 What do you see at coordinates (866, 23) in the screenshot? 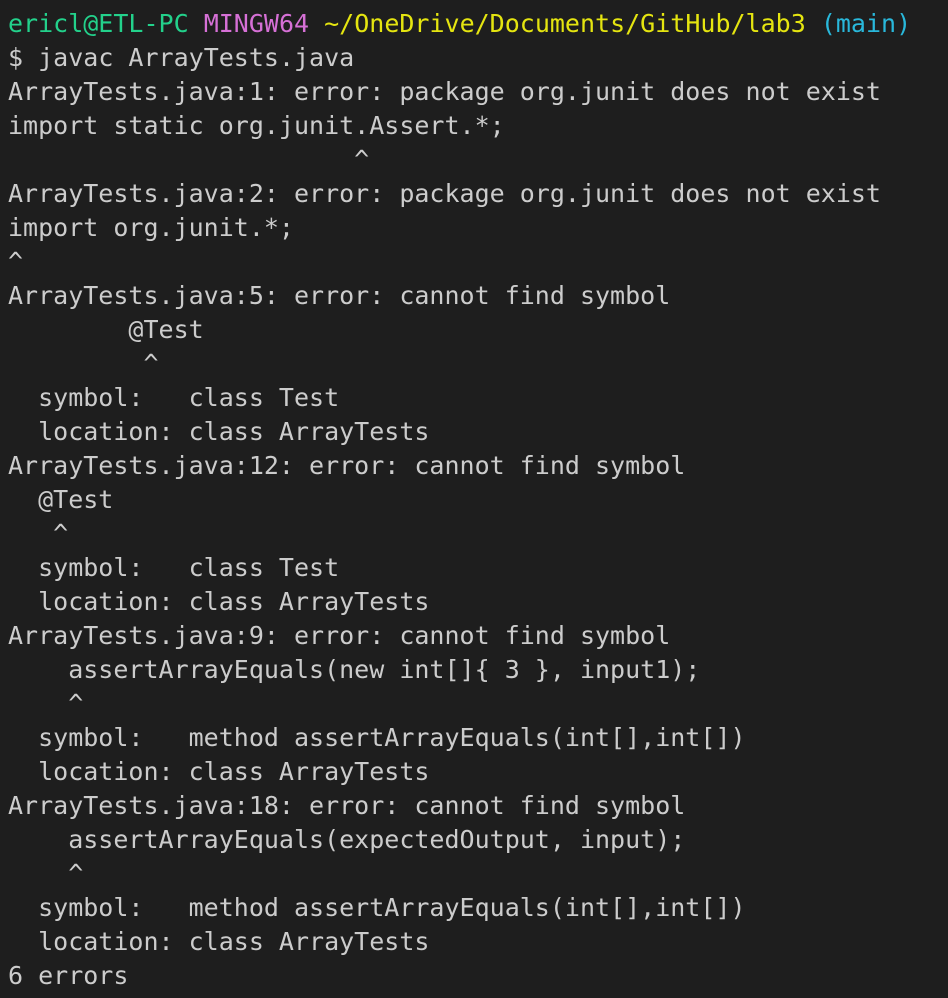
I see `prompt-branch: (main)` at bounding box center [866, 23].